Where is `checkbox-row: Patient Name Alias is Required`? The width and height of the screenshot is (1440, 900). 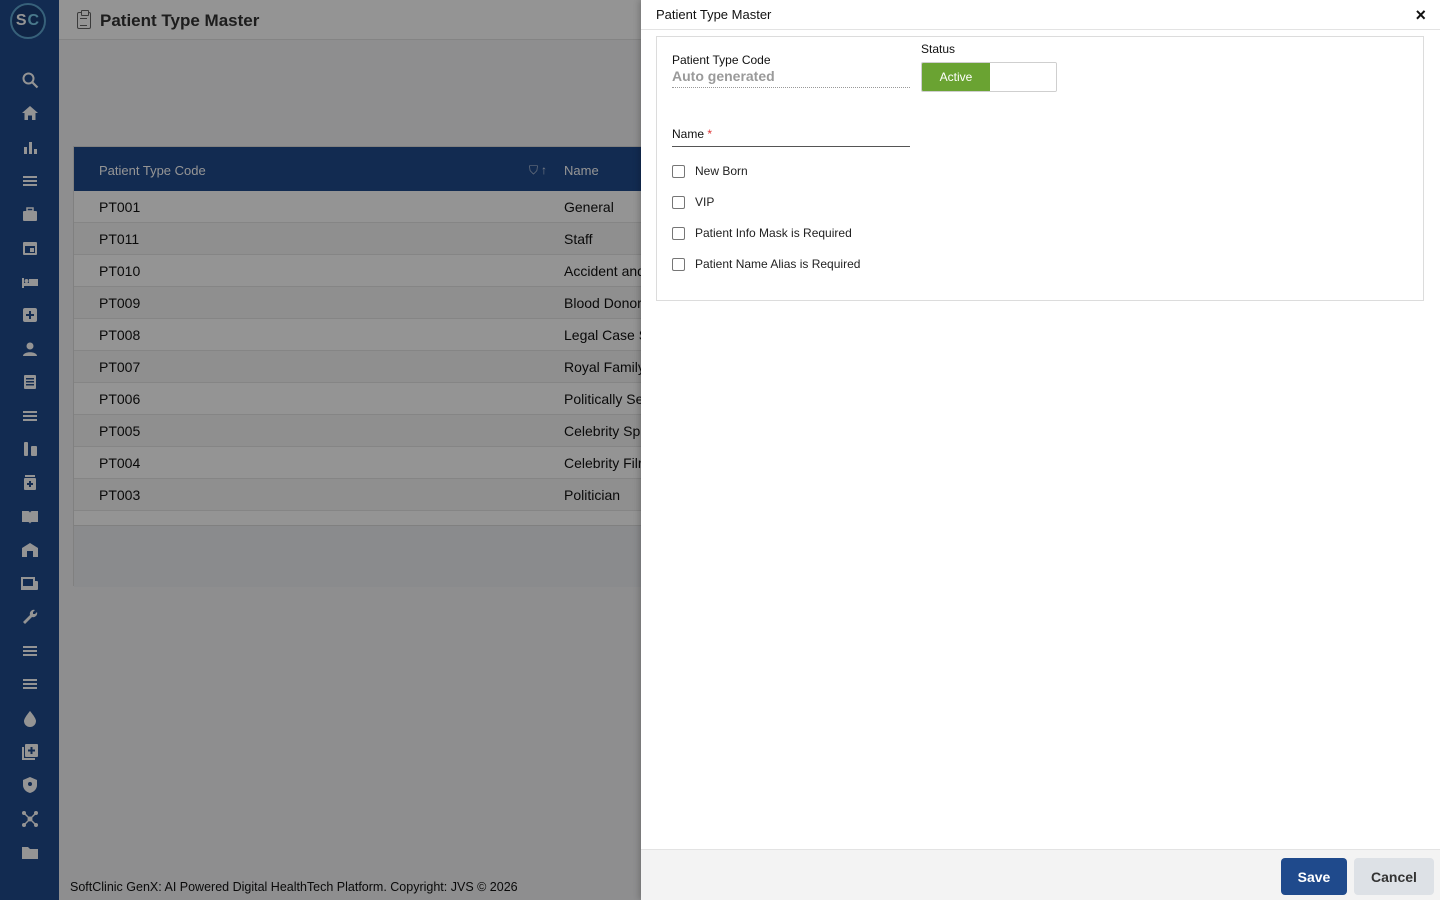
checkbox-row: Patient Name Alias is Required is located at coordinates (766, 264).